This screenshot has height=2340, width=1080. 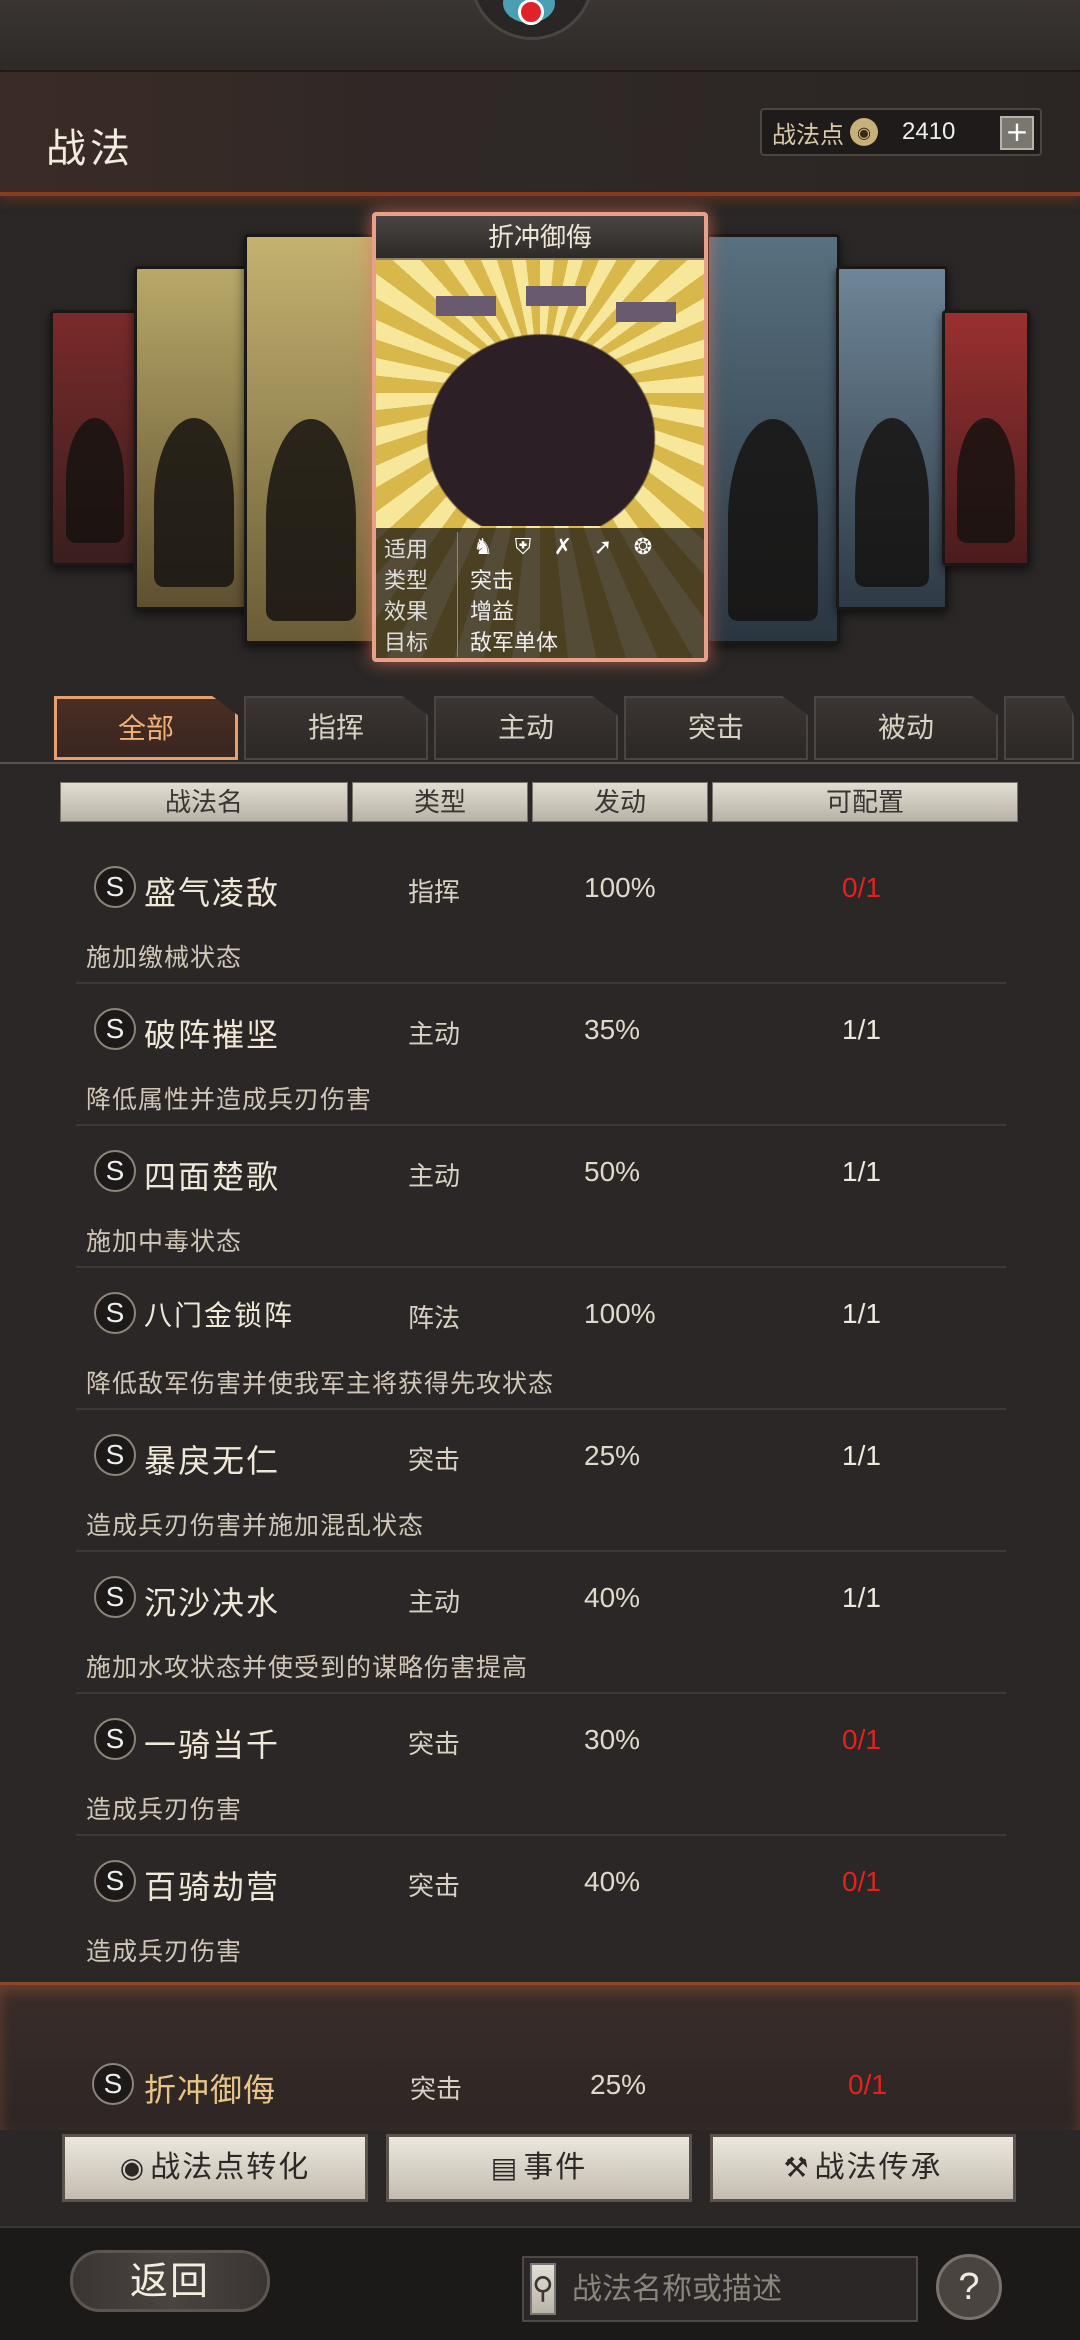 I want to click on tactic-name: 百骑劫营, so click(x=212, y=1887).